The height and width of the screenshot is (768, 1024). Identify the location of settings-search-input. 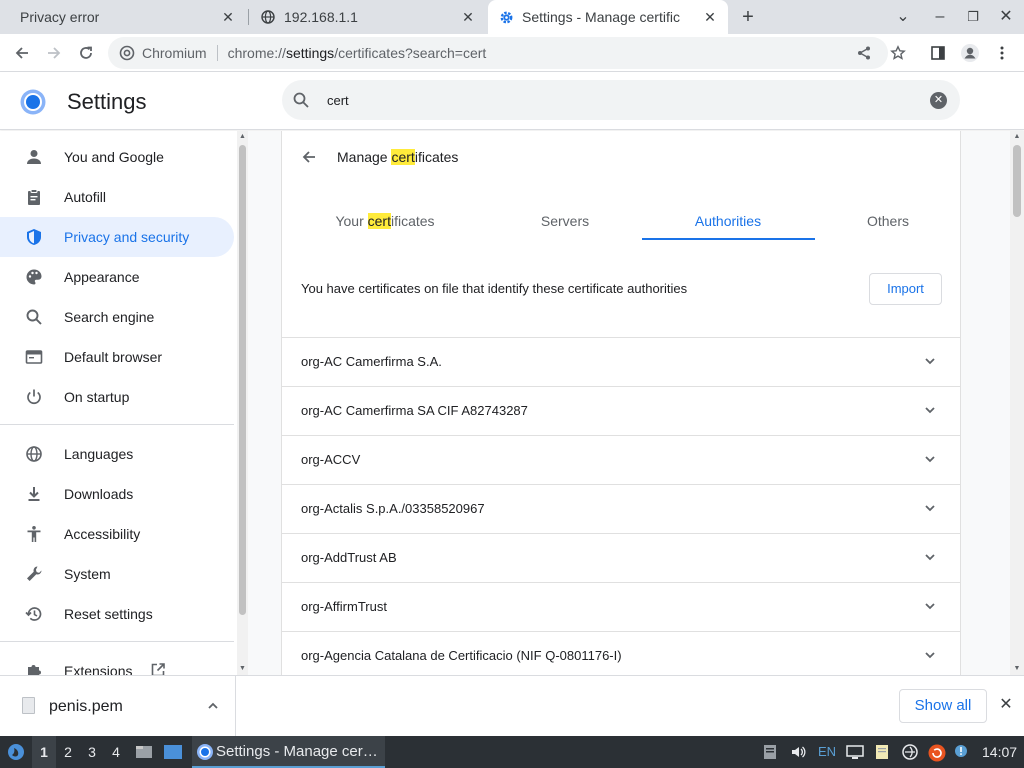
(621, 100).